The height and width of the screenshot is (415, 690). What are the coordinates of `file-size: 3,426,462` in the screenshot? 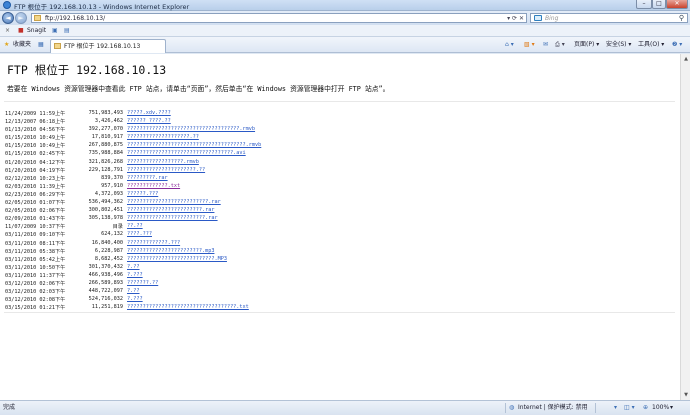 It's located at (108, 121).